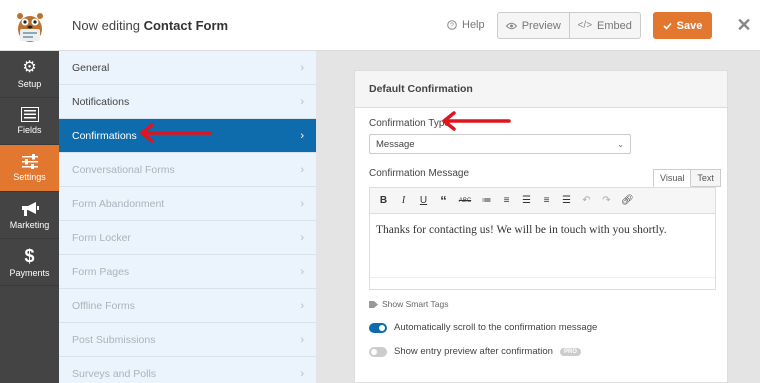 Image resolution: width=760 pixels, height=383 pixels. I want to click on link-icon: 🔗︎, so click(627, 200).